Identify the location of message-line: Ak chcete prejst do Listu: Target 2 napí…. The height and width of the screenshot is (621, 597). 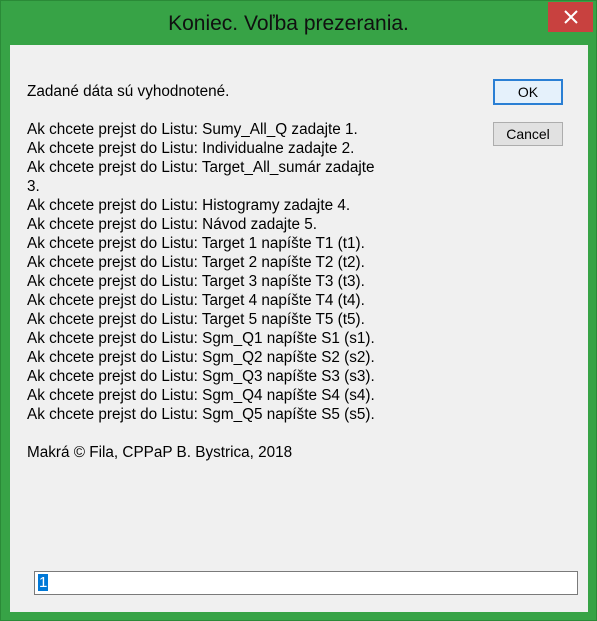
(196, 262).